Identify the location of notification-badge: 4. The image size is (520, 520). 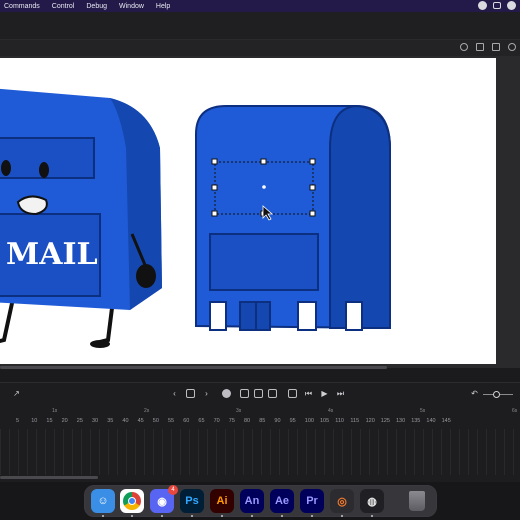
(173, 490).